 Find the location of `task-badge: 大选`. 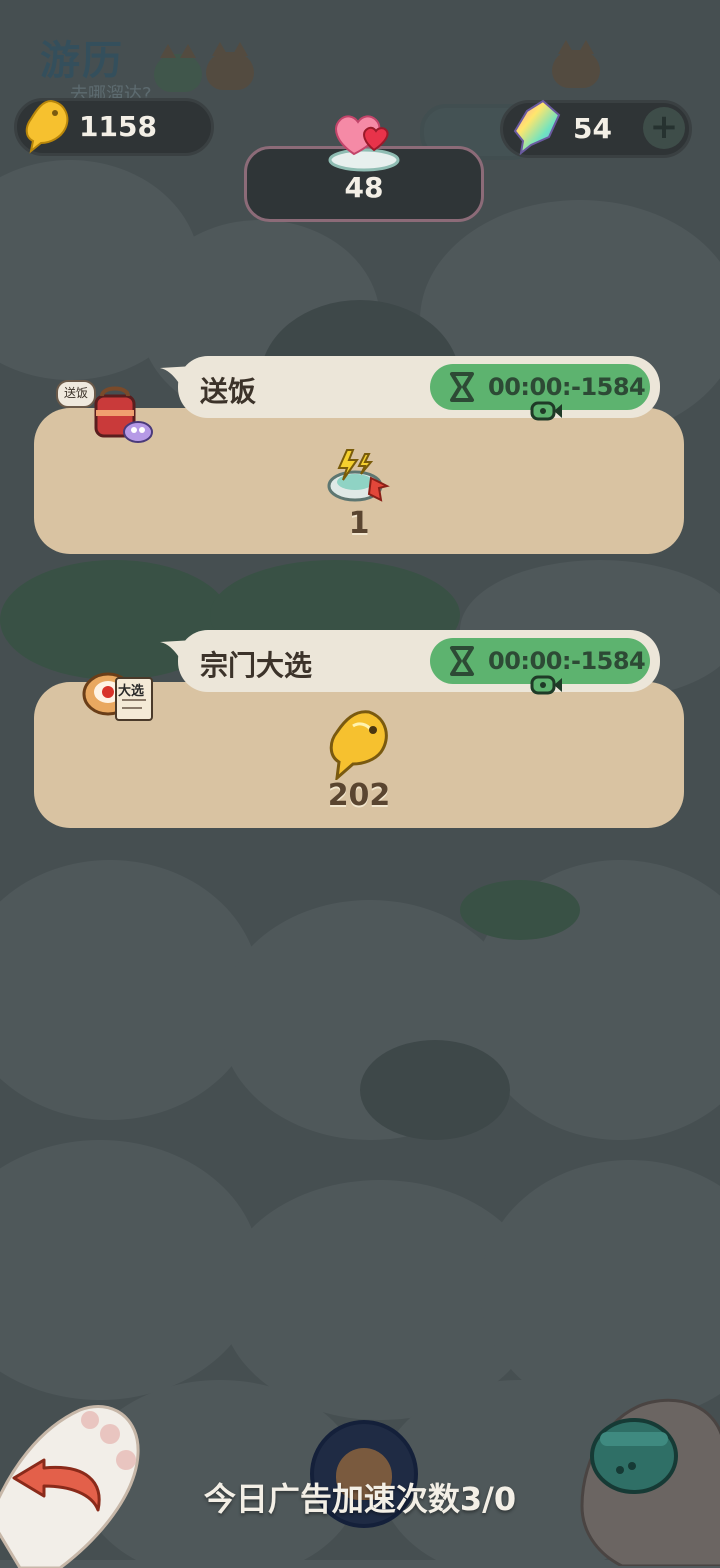

task-badge: 大选 is located at coordinates (131, 691).